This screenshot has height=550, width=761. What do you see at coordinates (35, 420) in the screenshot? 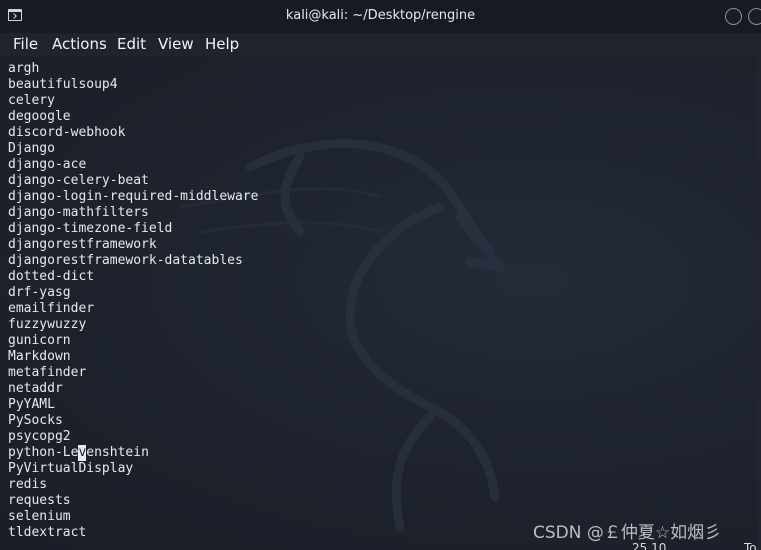
I see `output-line: PySocks` at bounding box center [35, 420].